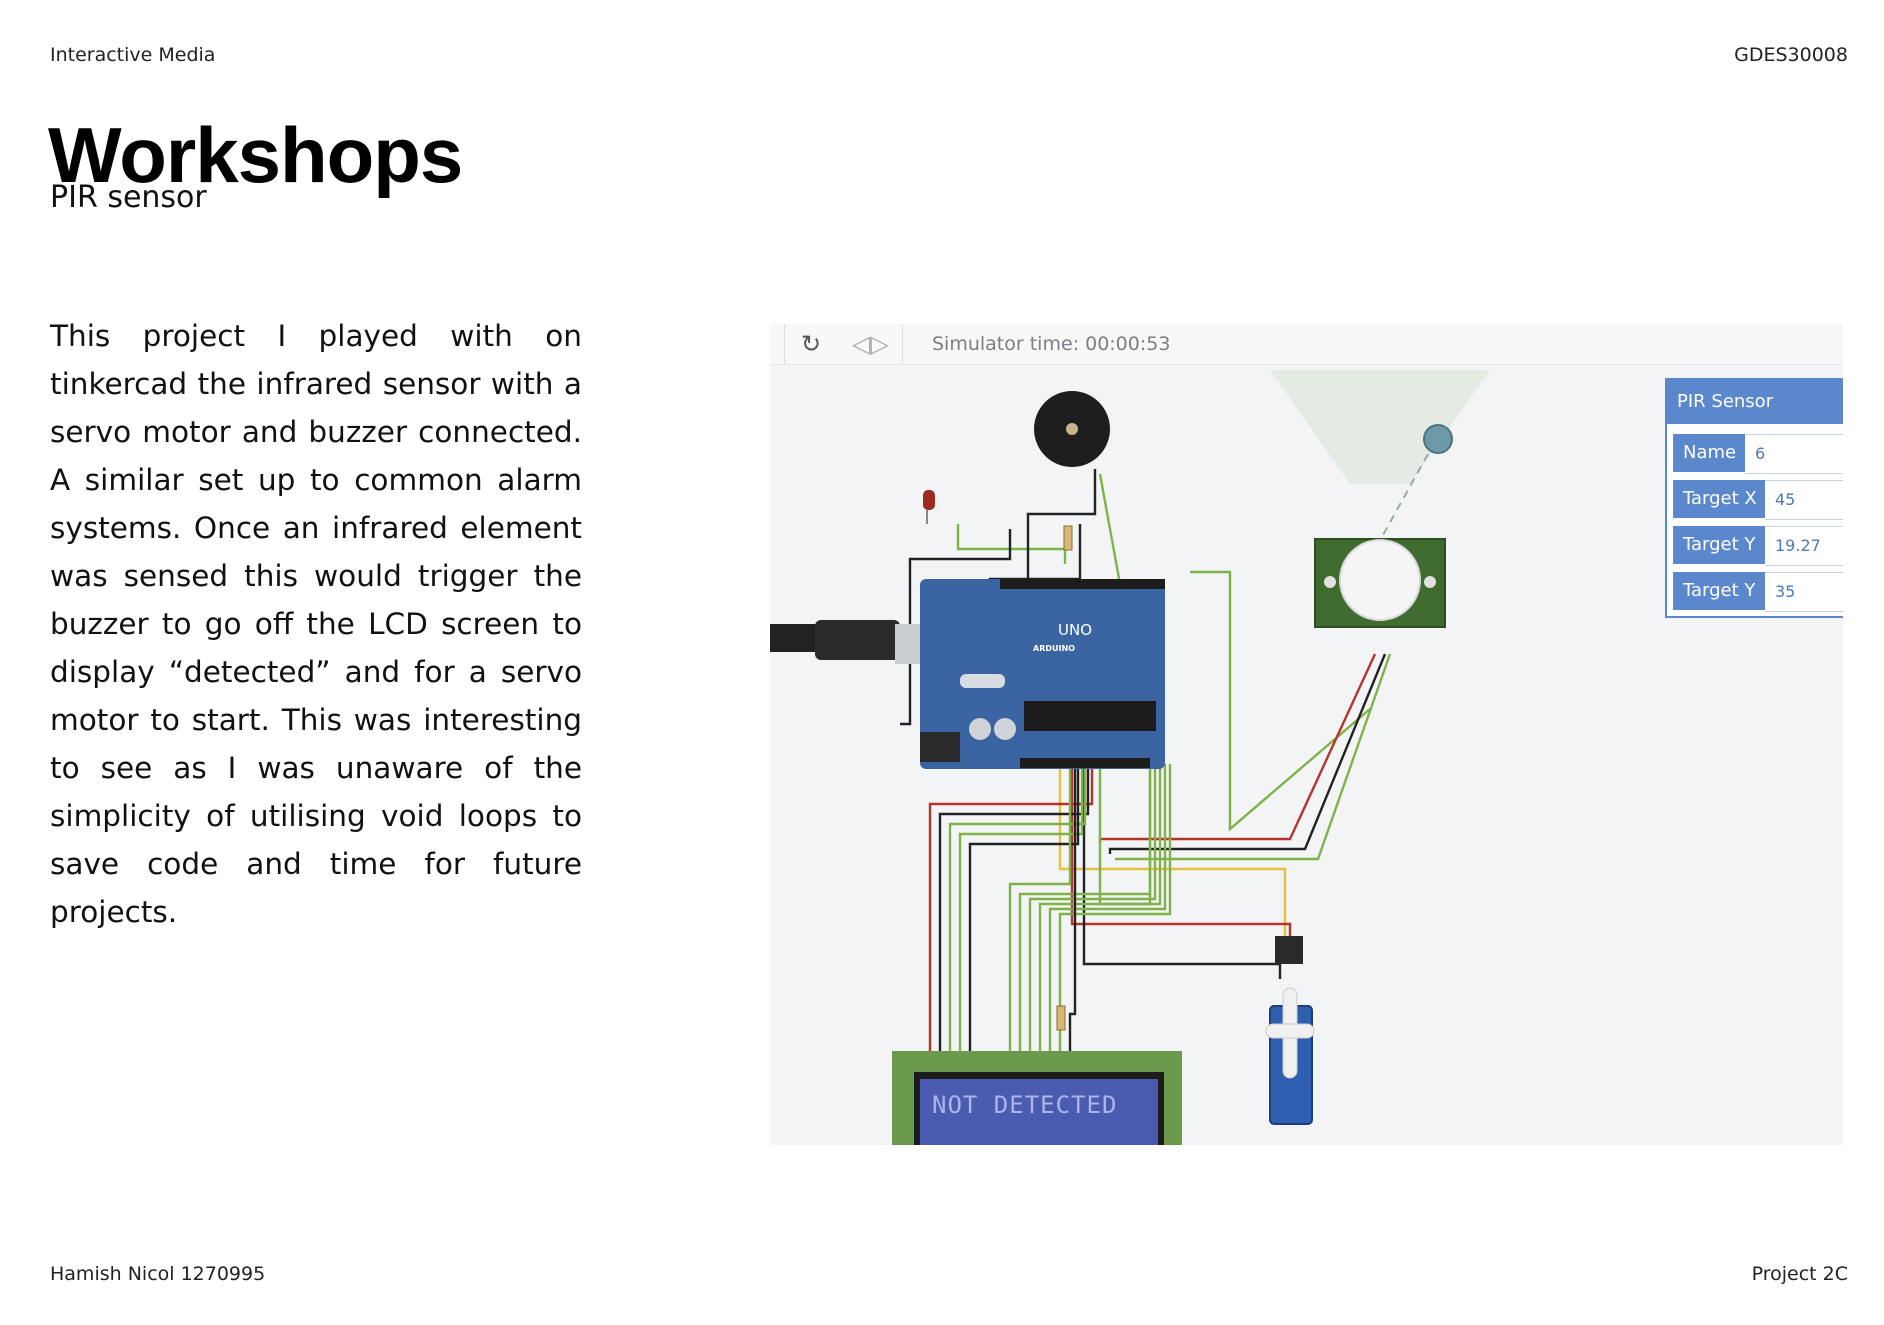  I want to click on board-brand-label: ARDUINO, so click(1054, 648).